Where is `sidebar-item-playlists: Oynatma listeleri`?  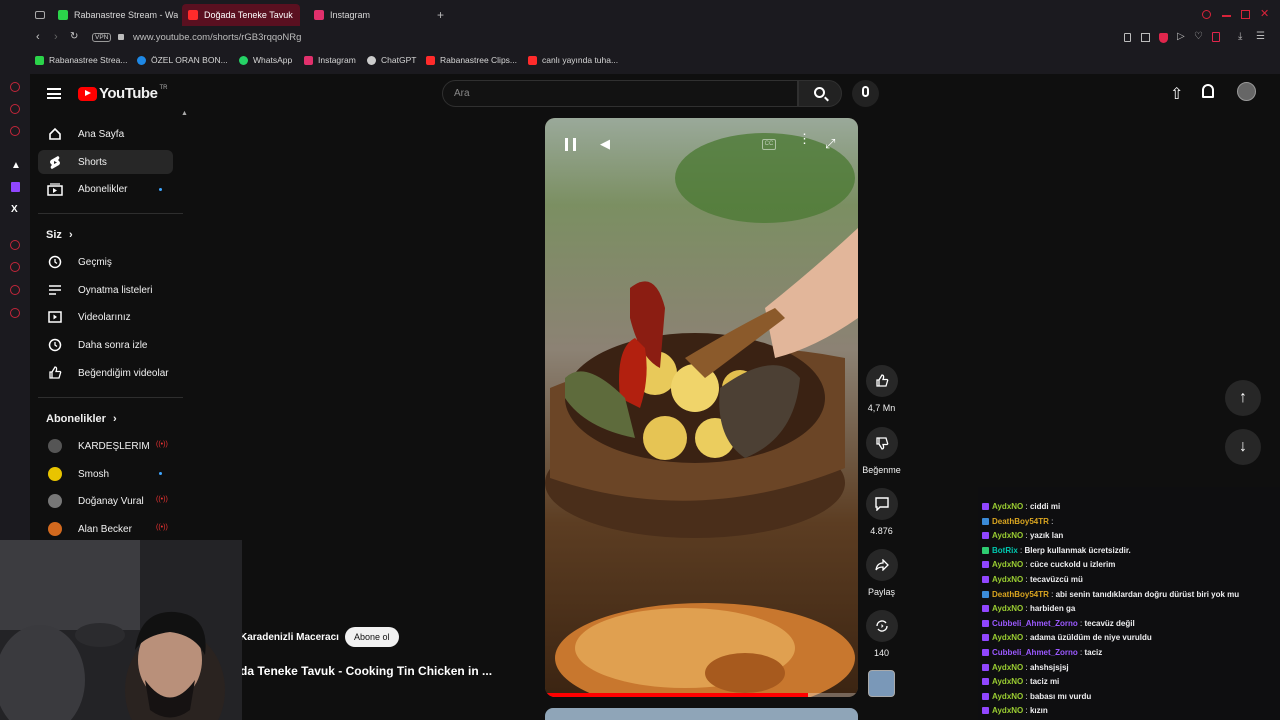 sidebar-item-playlists: Oynatma listeleri is located at coordinates (105, 290).